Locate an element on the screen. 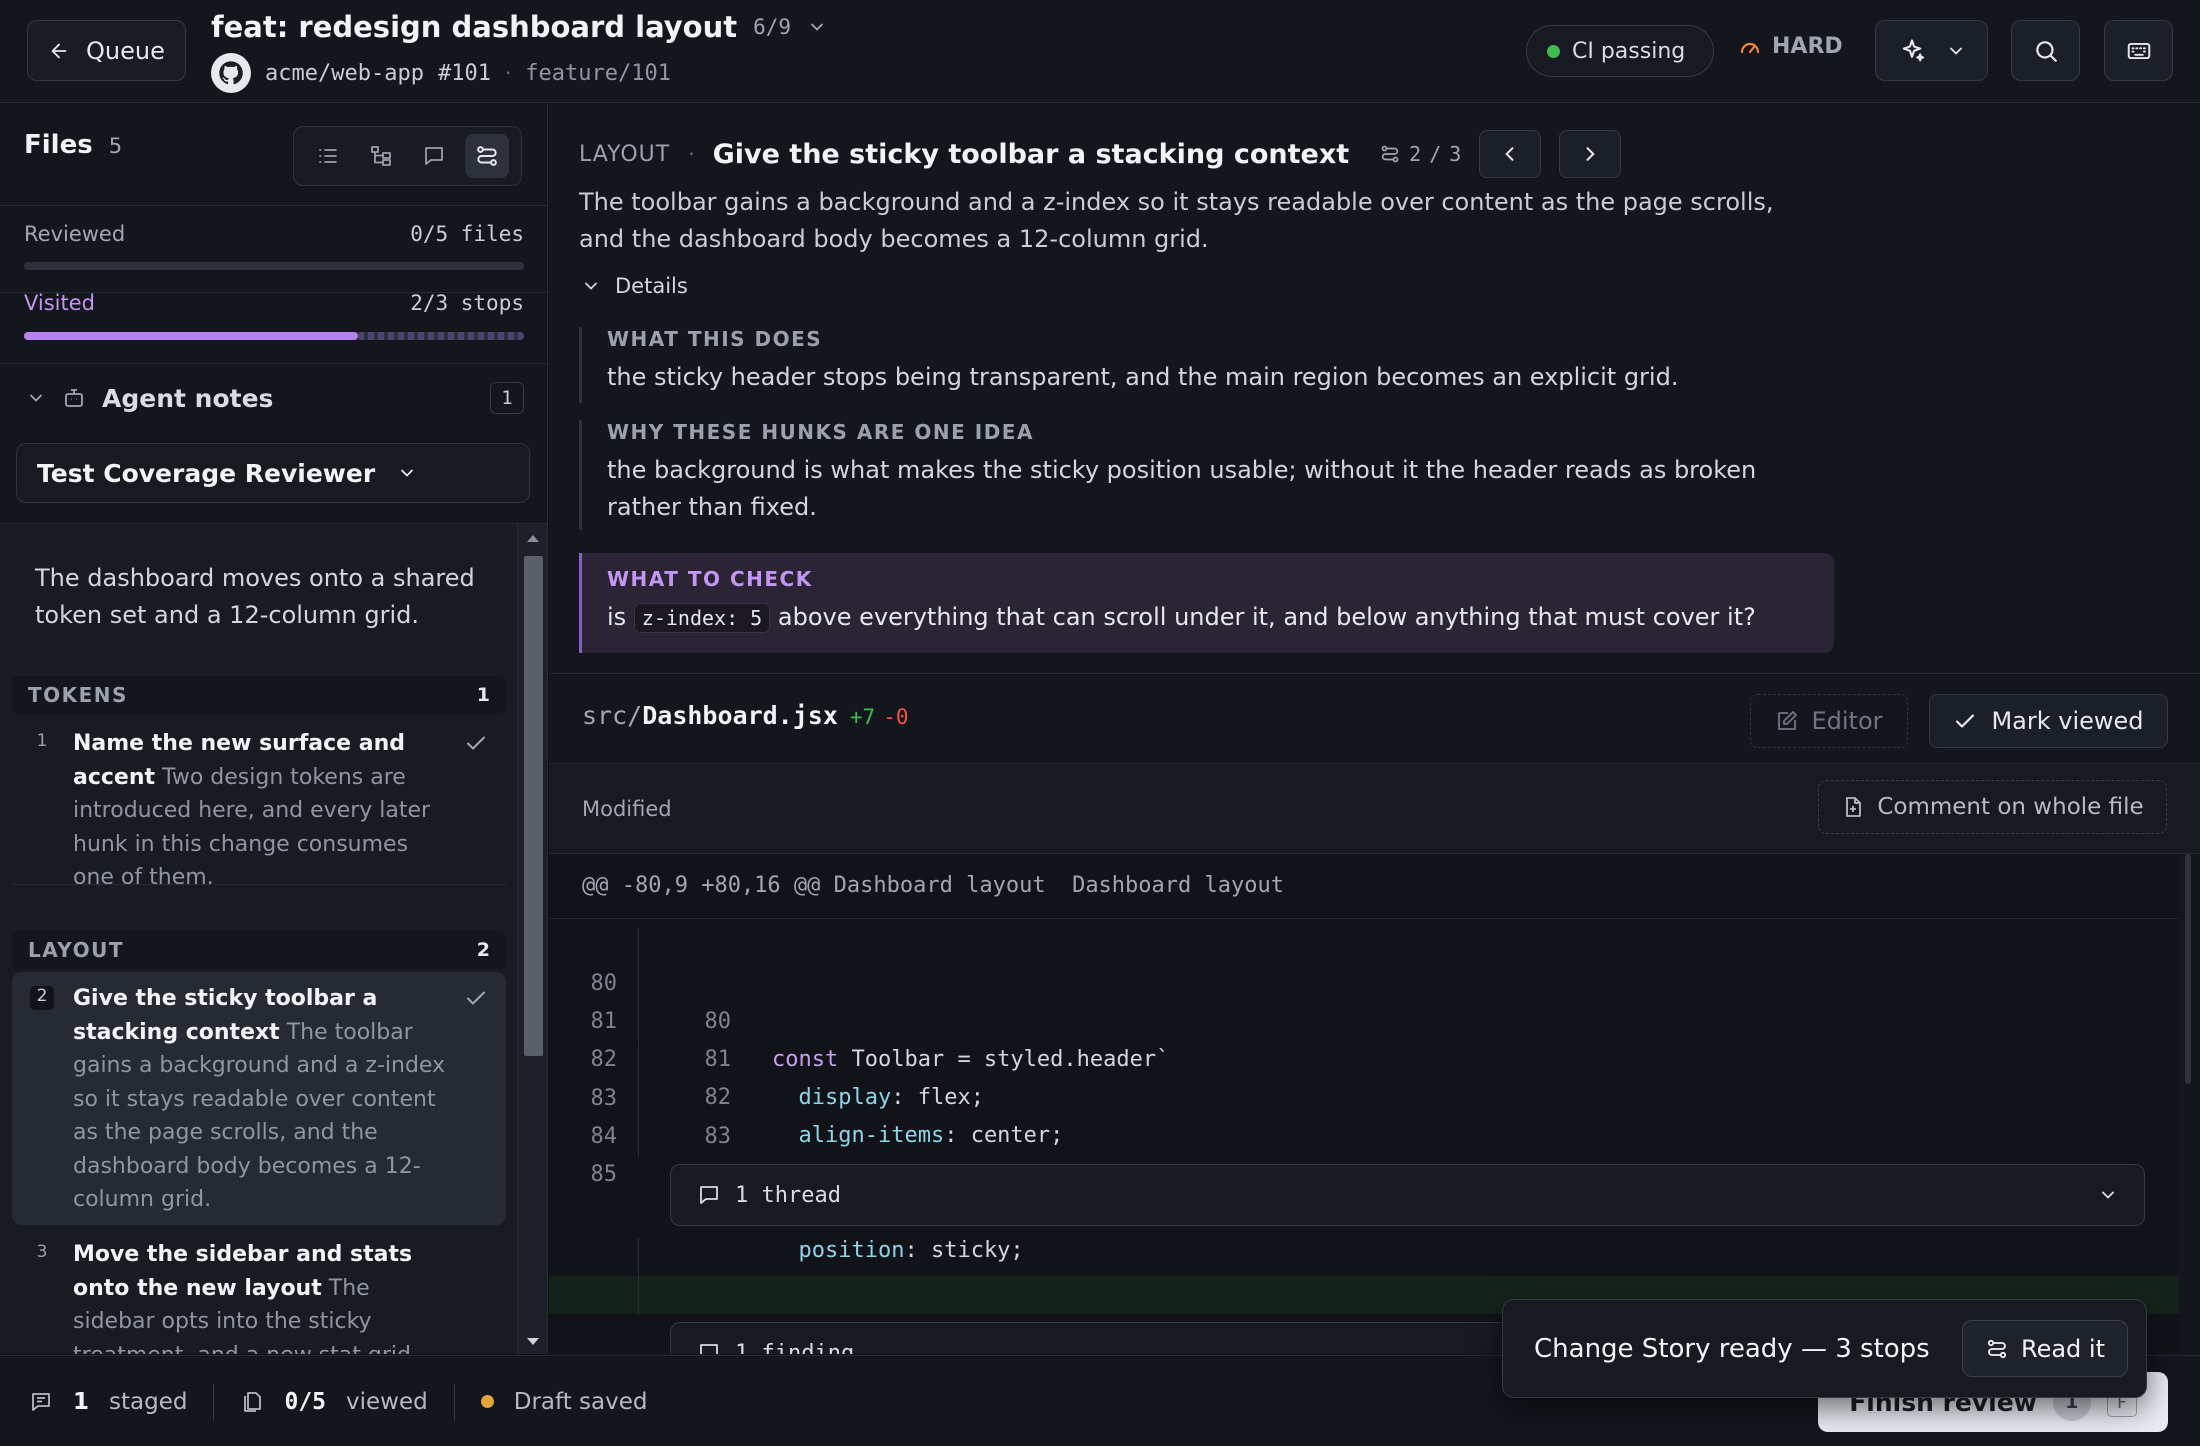 This screenshot has width=2200, height=1446. repo-name: acme/web-app is located at coordinates (344, 73).